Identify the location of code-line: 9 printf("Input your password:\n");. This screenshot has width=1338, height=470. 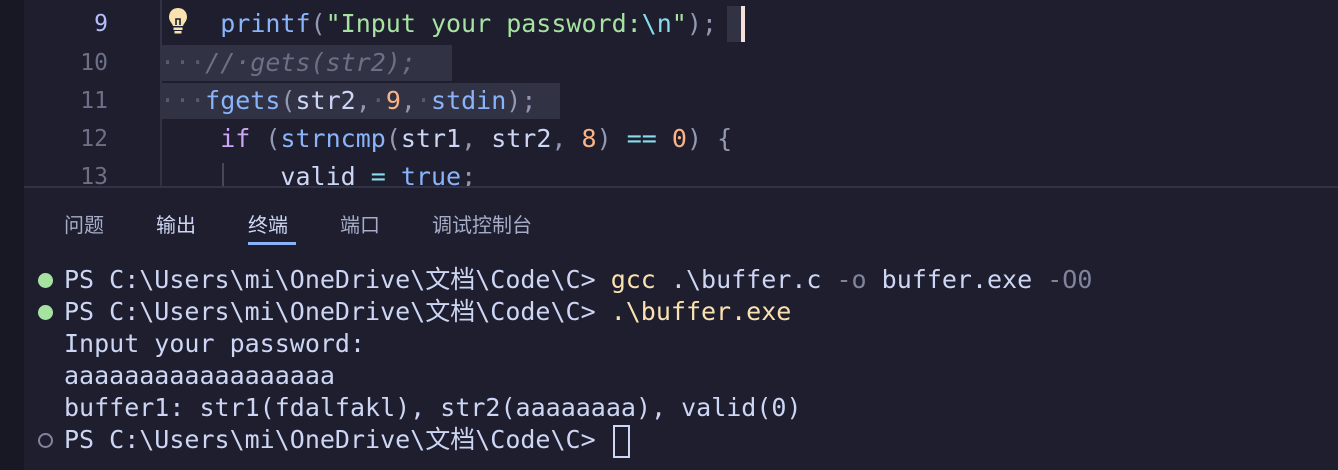
(681, 24).